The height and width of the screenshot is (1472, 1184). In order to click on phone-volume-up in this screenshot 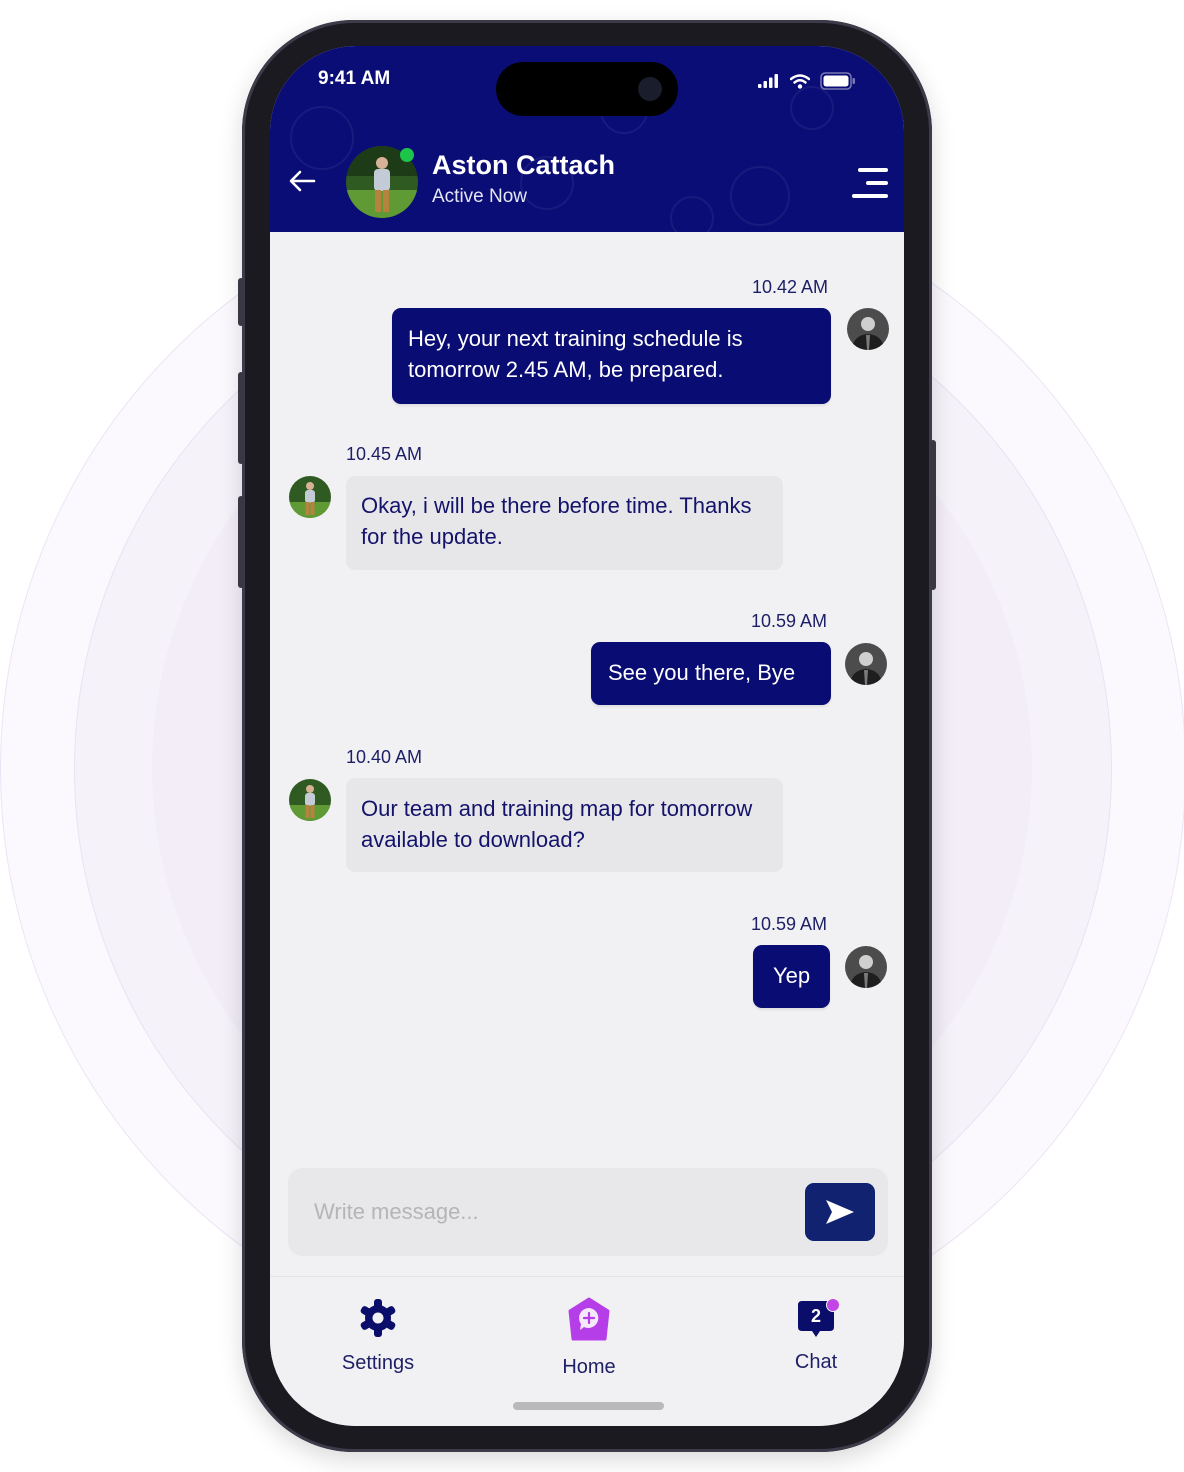, I will do `click(241, 418)`.